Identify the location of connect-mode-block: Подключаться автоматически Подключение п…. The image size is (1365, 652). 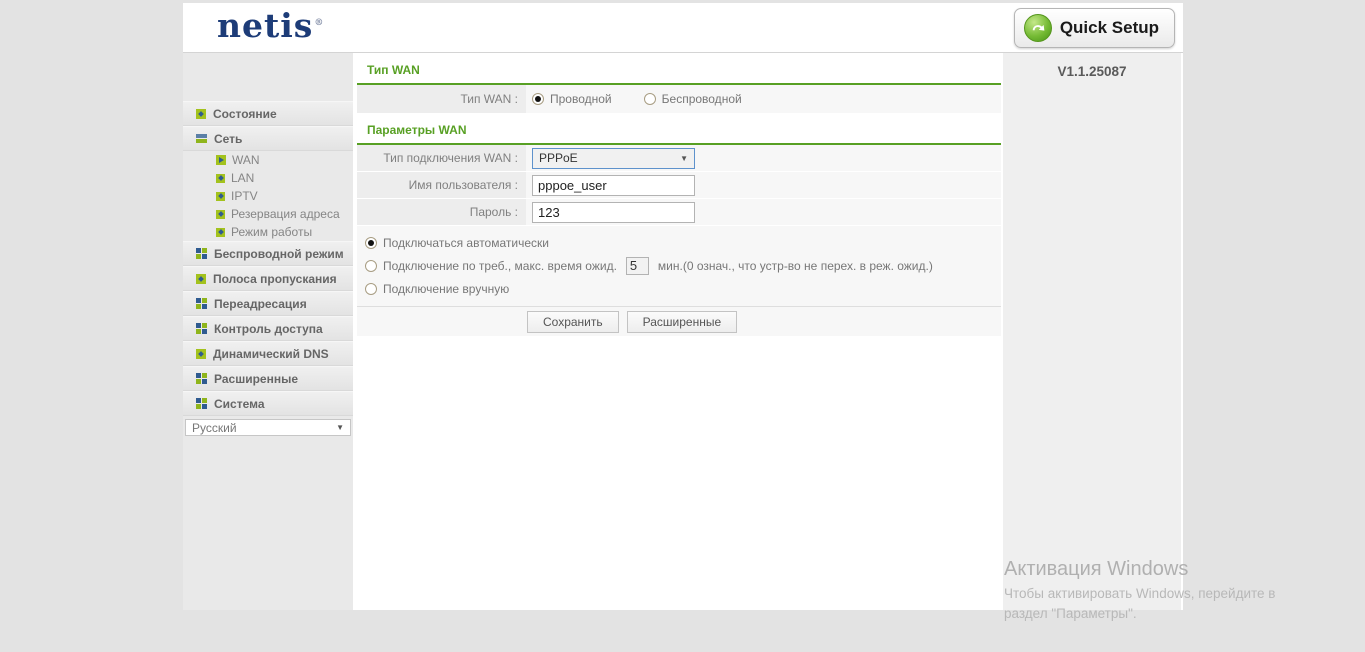
(679, 266).